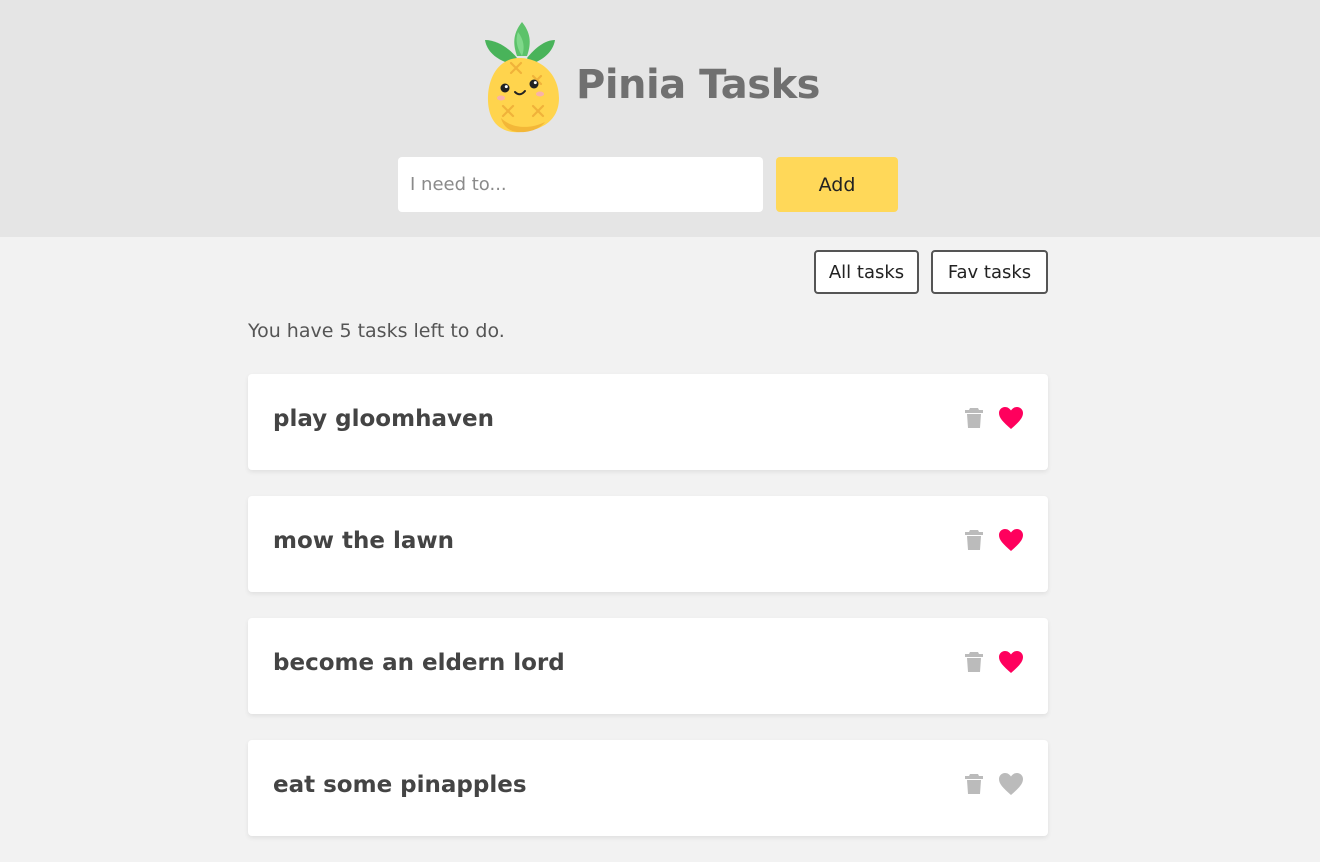 The image size is (1320, 862). Describe the element at coordinates (648, 788) in the screenshot. I see `task-item: eat some pinapples` at that location.